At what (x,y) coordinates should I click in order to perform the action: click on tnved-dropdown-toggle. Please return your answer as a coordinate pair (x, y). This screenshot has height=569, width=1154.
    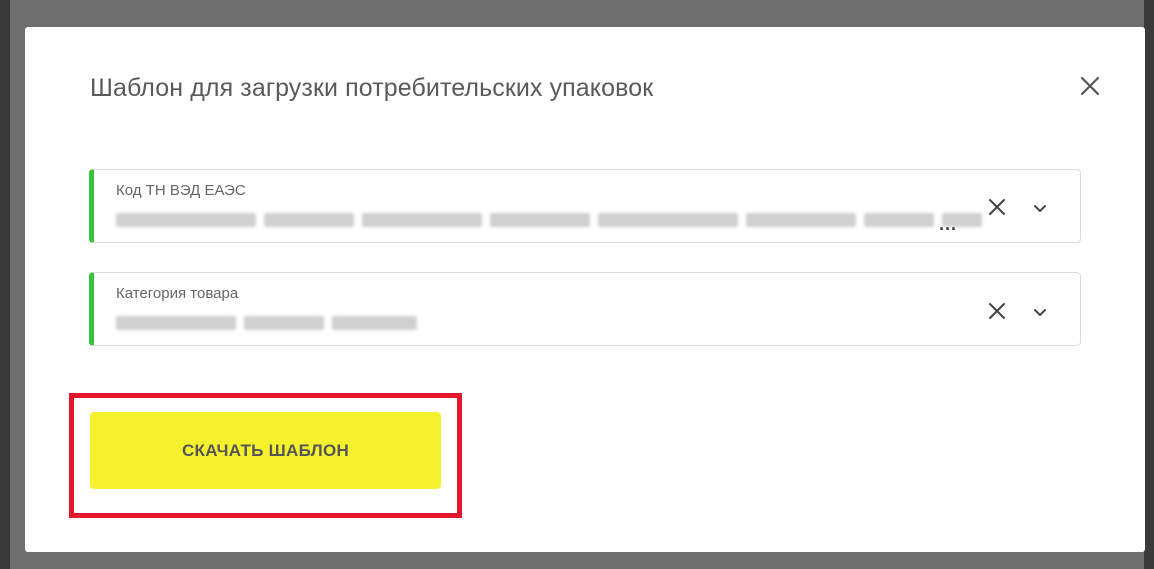
    Looking at the image, I should click on (1040, 208).